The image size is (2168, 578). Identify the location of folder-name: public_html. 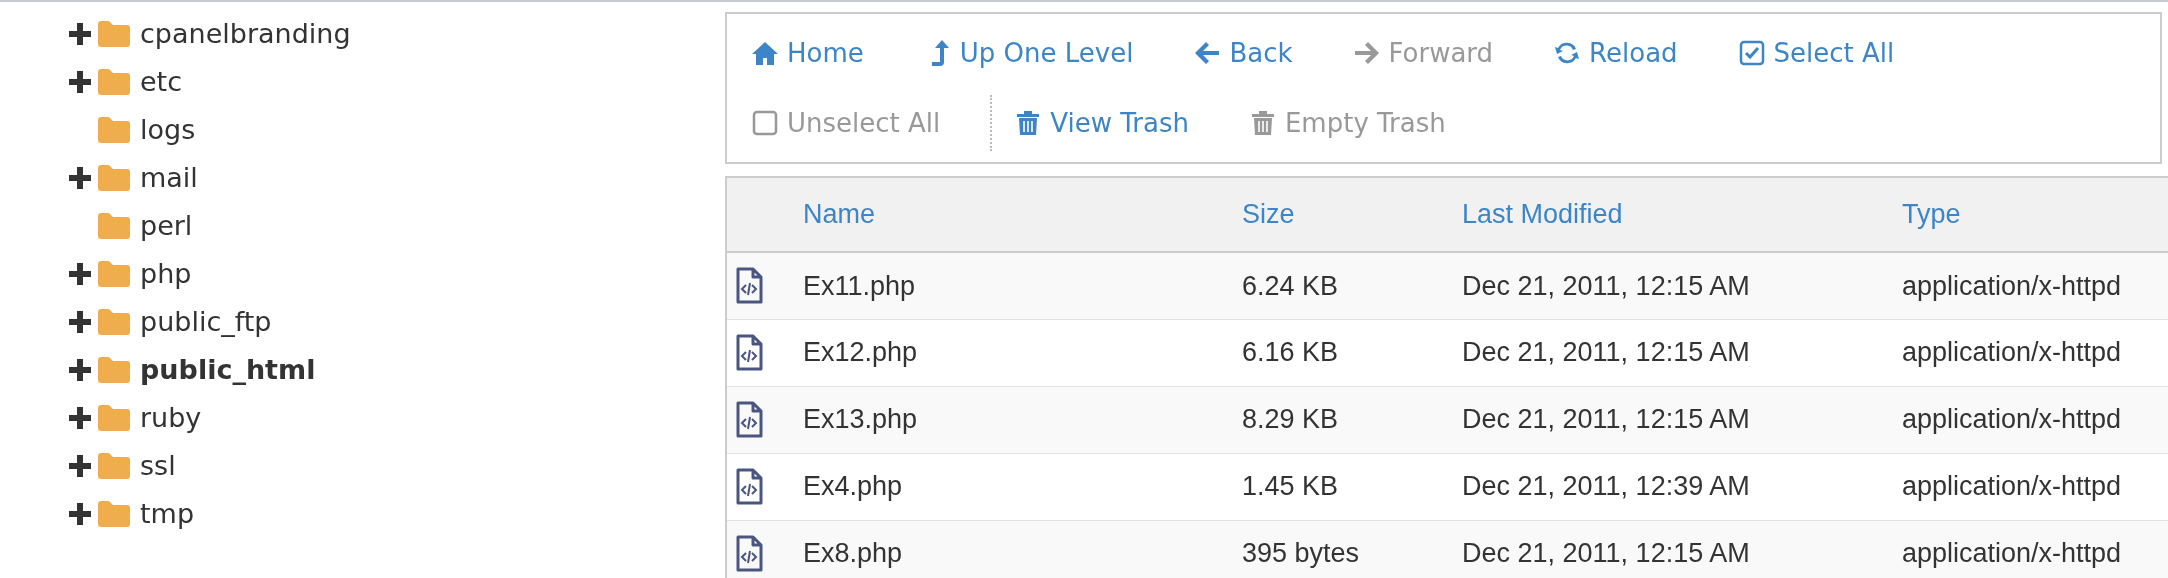
(228, 370).